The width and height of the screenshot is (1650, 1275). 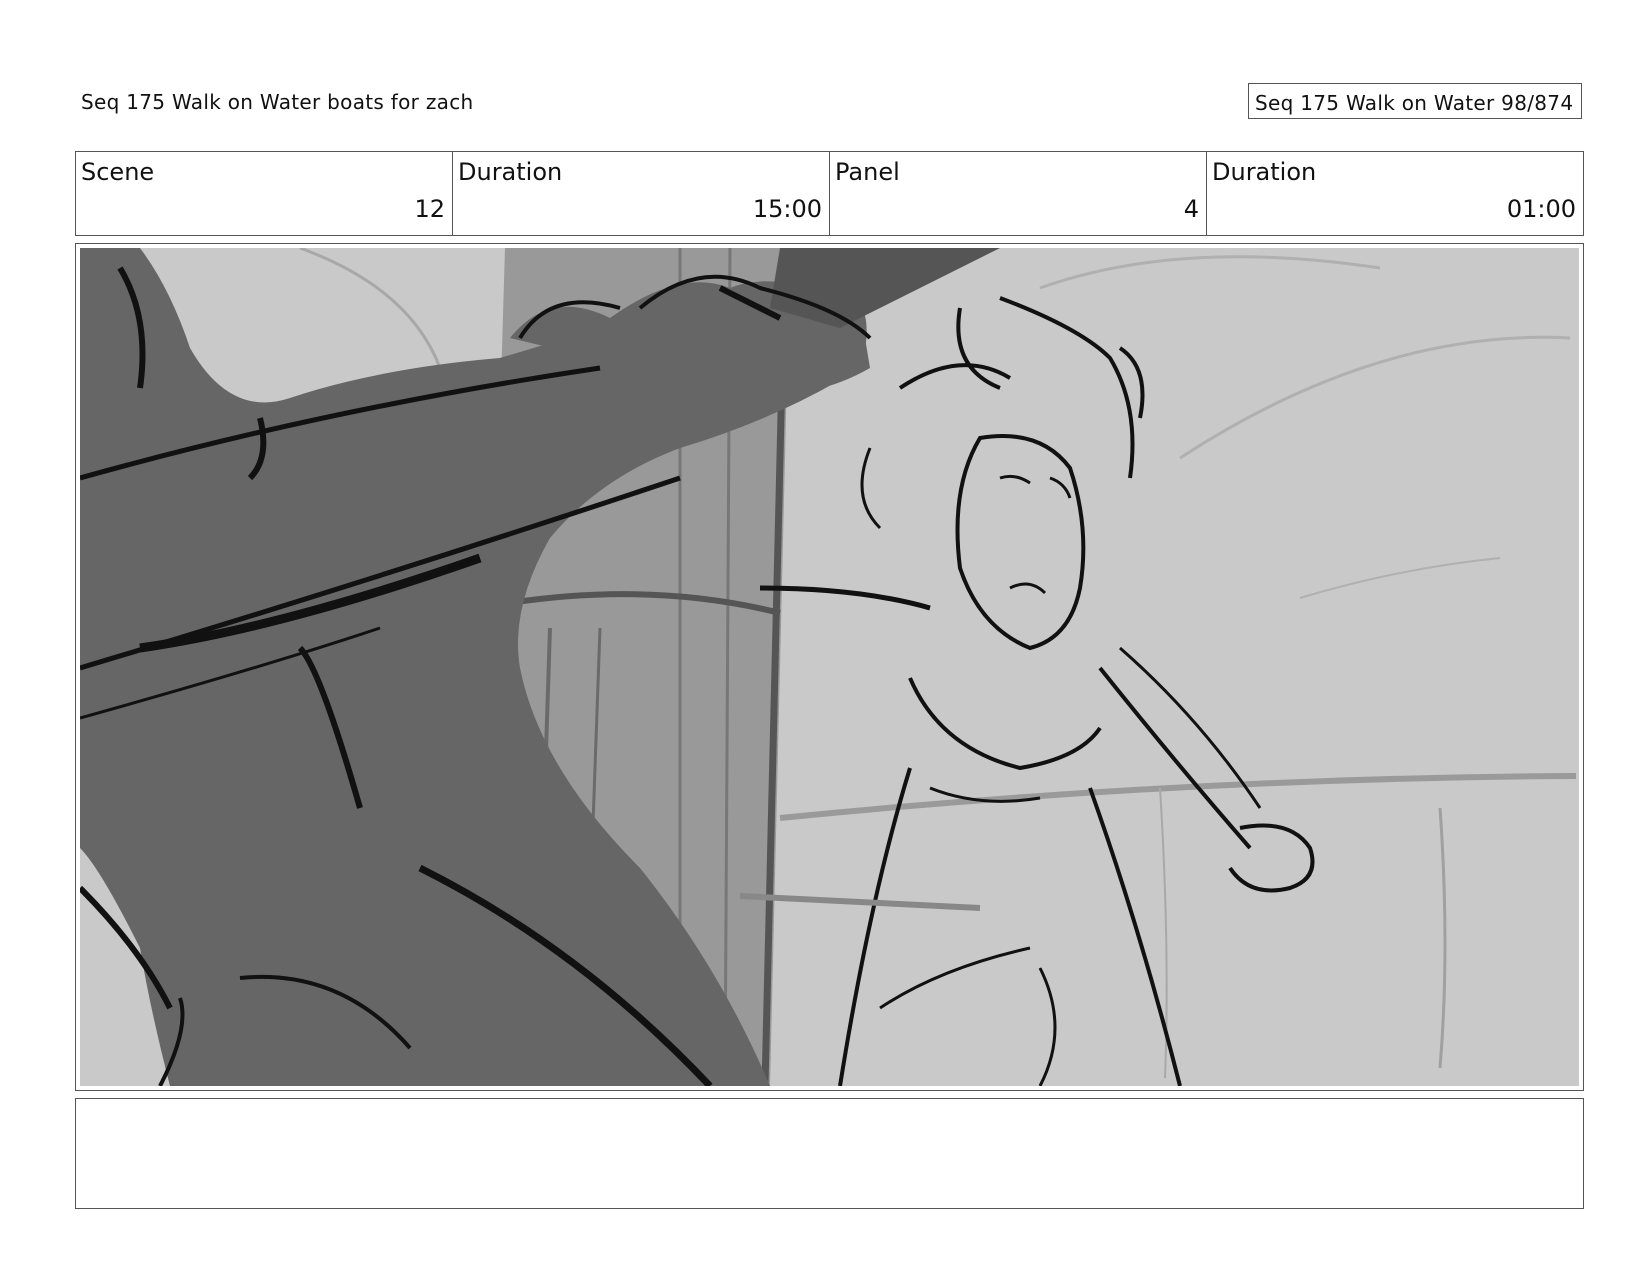 What do you see at coordinates (1264, 172) in the screenshot?
I see `panel-duration-label: Duration` at bounding box center [1264, 172].